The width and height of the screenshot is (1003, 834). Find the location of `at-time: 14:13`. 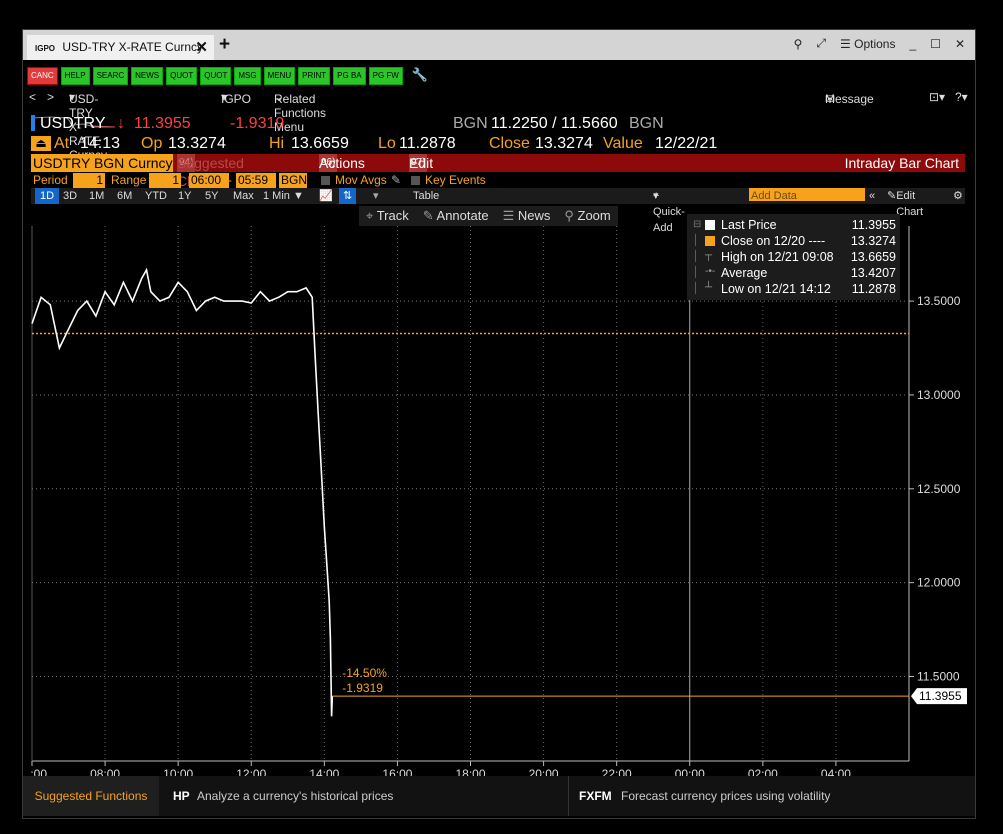

at-time: 14:13 is located at coordinates (100, 143).